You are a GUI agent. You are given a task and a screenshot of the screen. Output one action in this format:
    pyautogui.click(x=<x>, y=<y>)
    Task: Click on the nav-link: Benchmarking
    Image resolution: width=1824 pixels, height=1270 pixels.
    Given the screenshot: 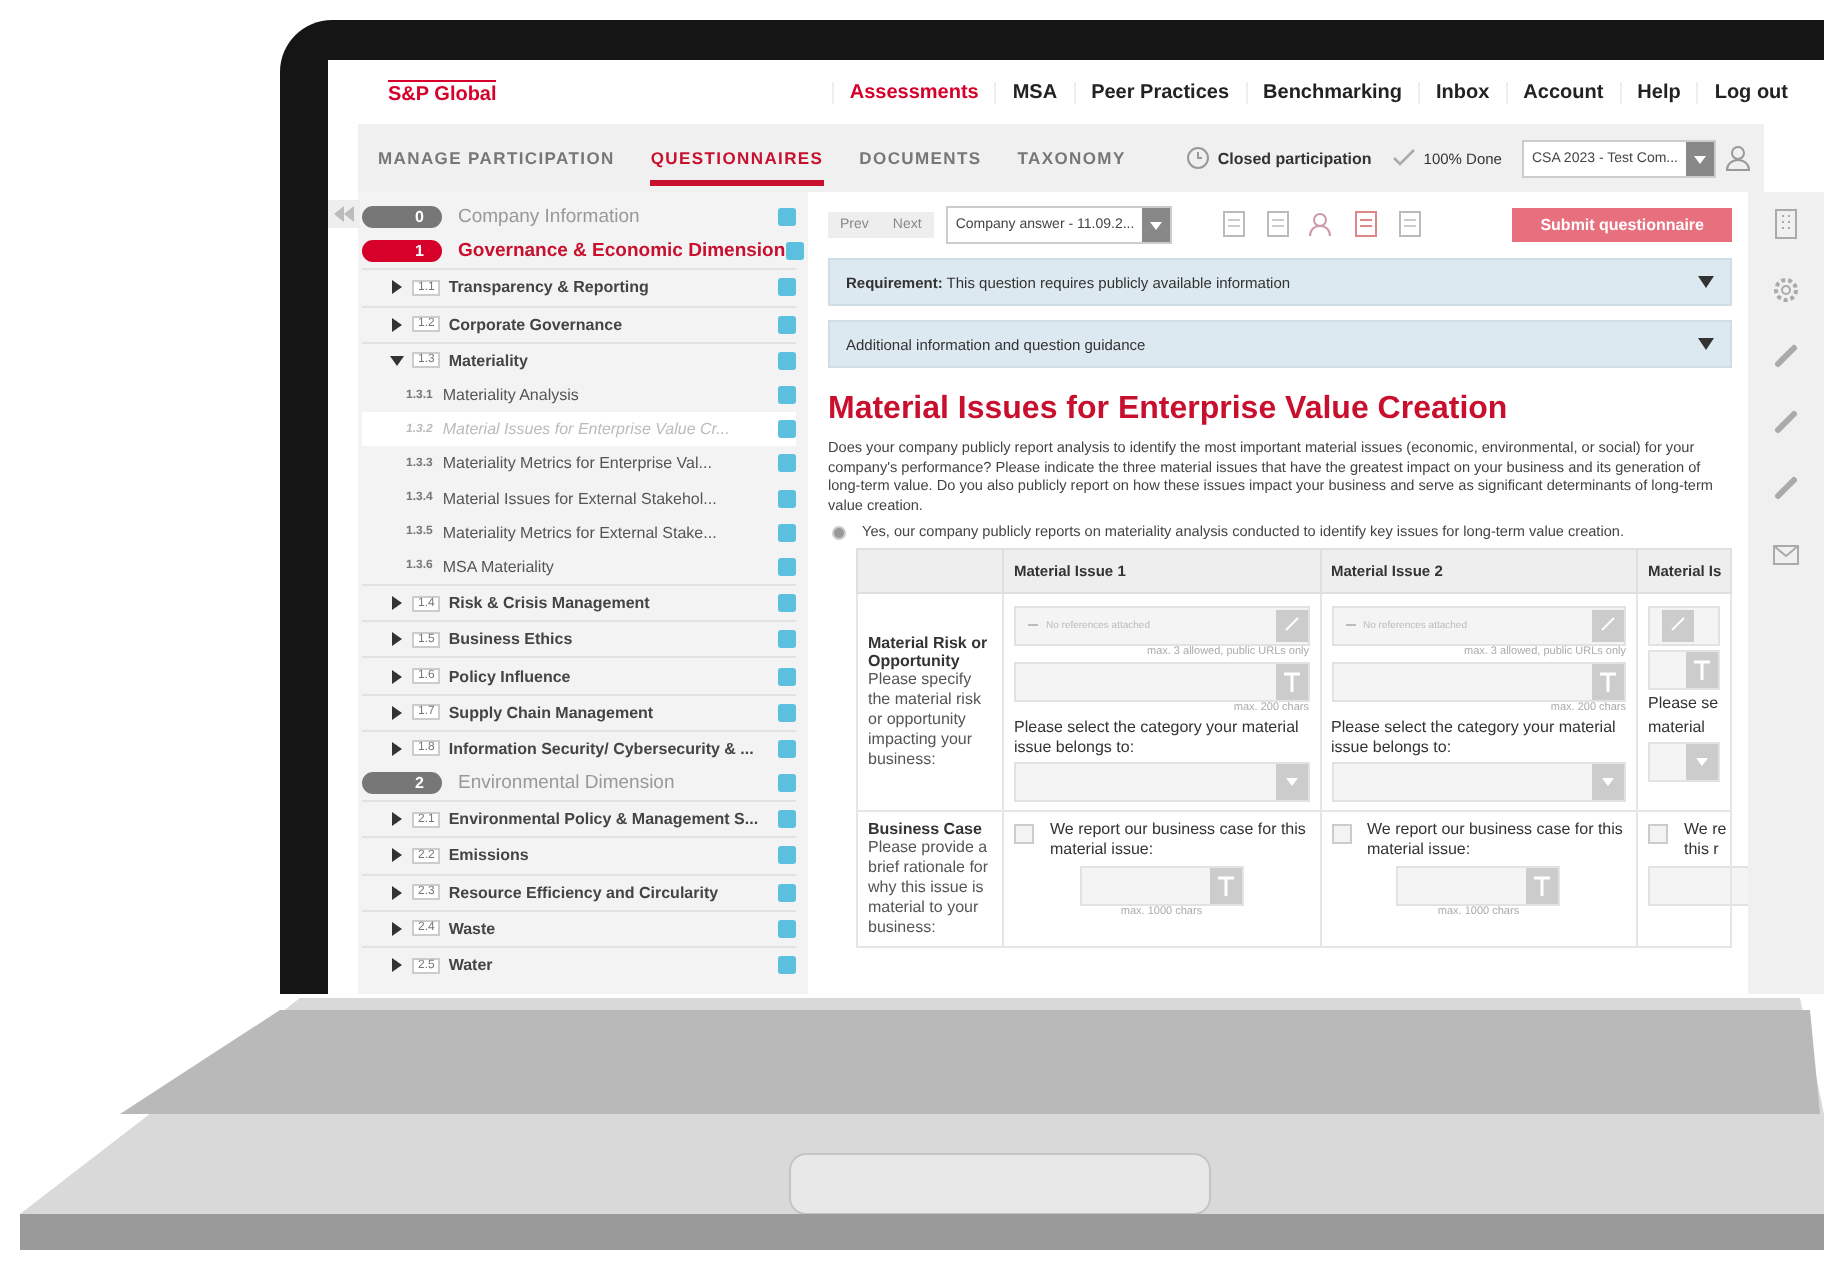 What is the action you would take?
    pyautogui.click(x=1331, y=92)
    